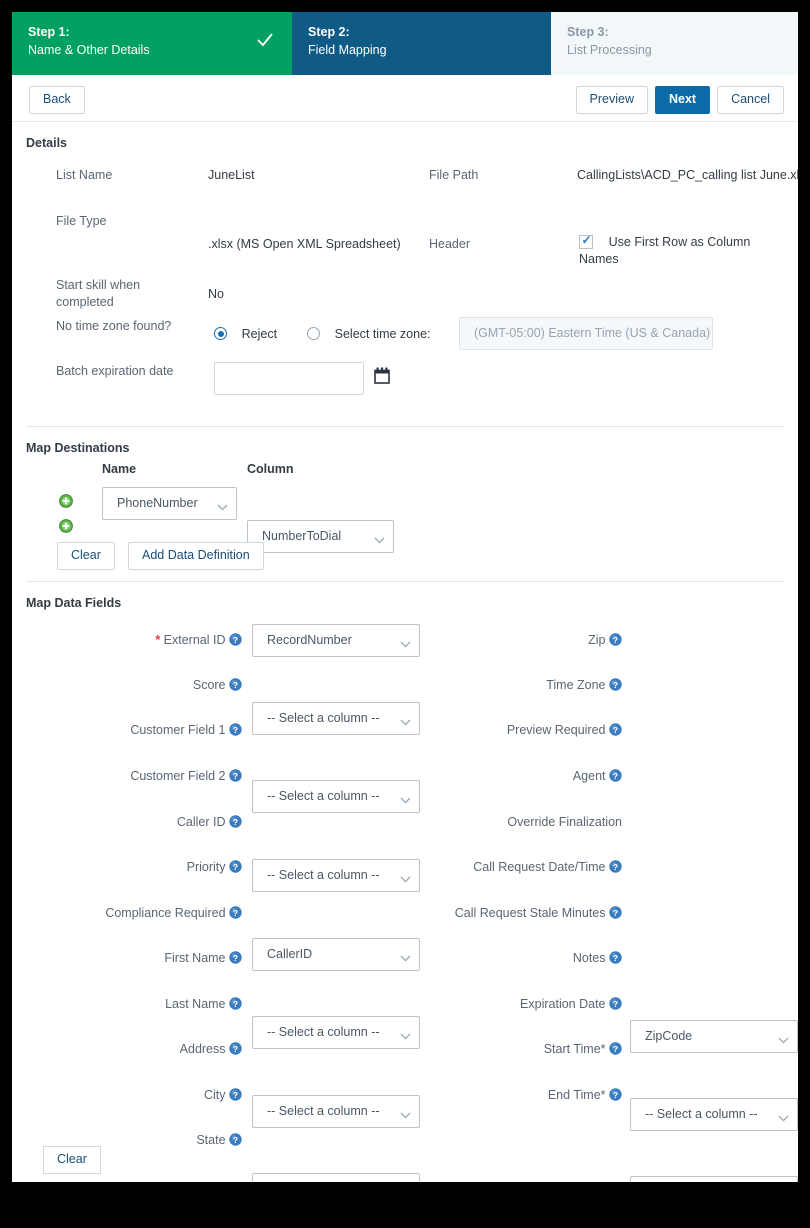 This screenshot has width=810, height=1228. What do you see at coordinates (149, 823) in the screenshot?
I see `field-label-caller-id: Caller ID ?` at bounding box center [149, 823].